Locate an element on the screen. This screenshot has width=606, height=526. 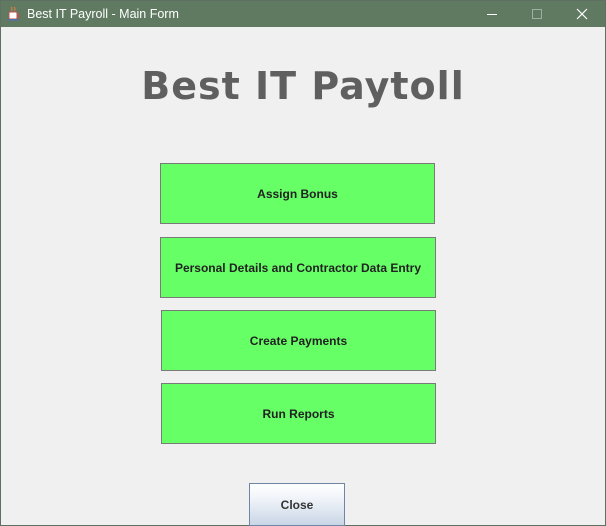
close-icon is located at coordinates (582, 14).